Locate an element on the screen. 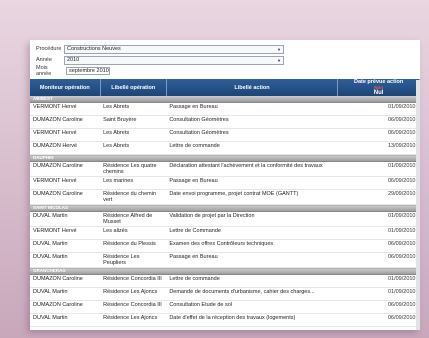  cell-operation: Résidence Les quatre chemins is located at coordinates (133, 169).